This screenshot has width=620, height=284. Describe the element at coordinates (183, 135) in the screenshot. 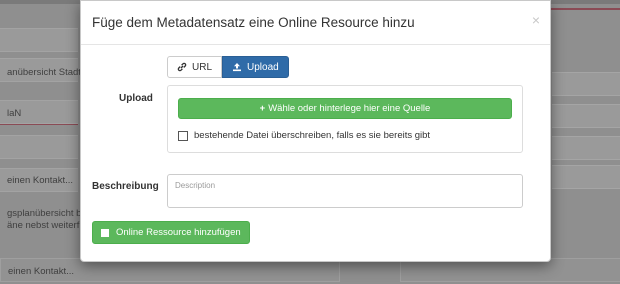

I see `overwrite-checkbox` at that location.